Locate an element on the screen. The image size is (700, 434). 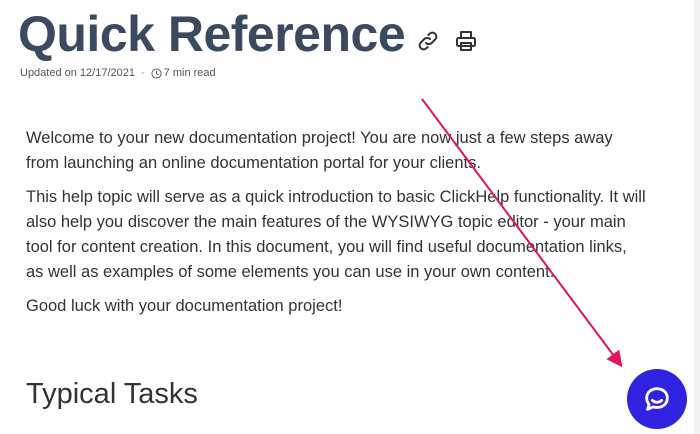
link-icon is located at coordinates (428, 41).